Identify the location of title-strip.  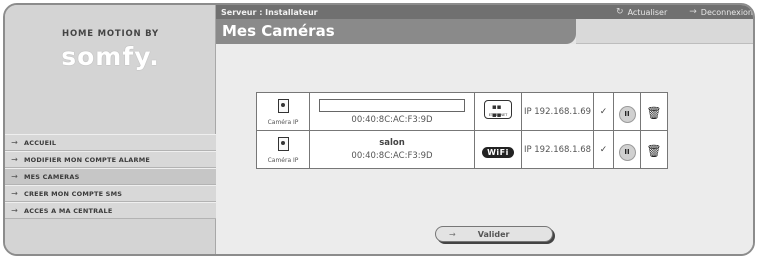
(664, 31).